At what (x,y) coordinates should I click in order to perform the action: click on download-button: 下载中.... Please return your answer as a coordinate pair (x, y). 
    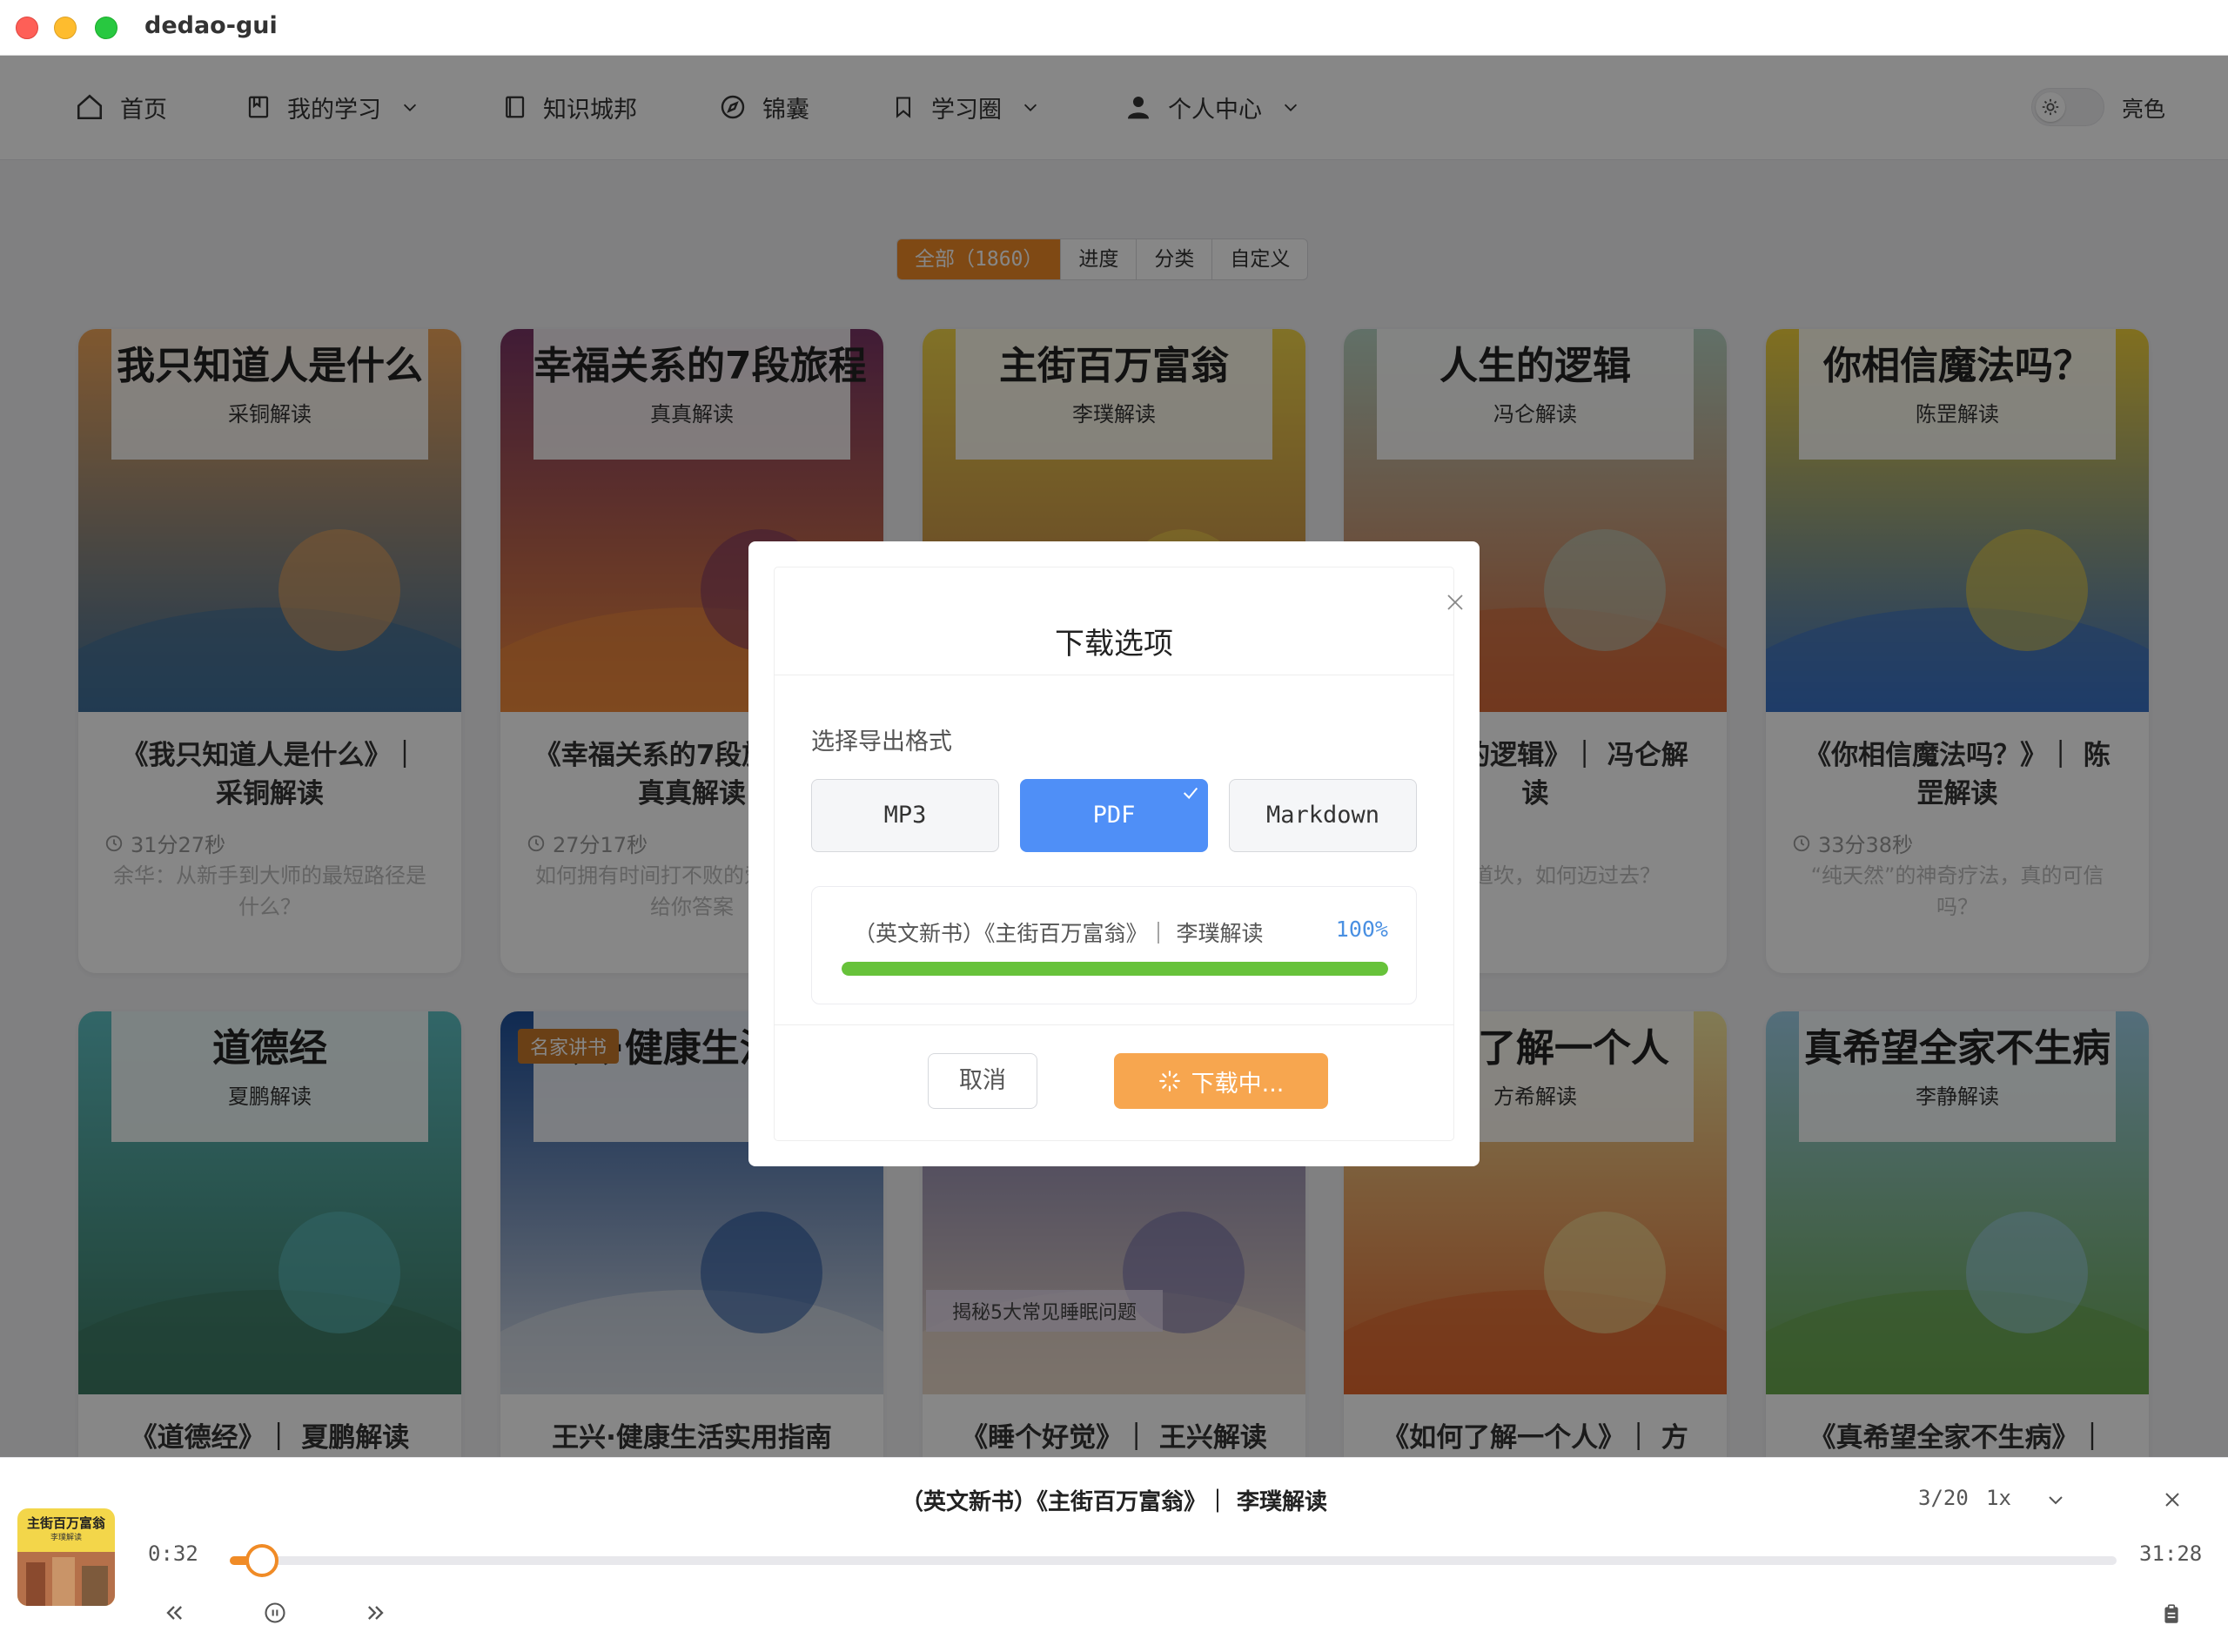
    Looking at the image, I should click on (1221, 1081).